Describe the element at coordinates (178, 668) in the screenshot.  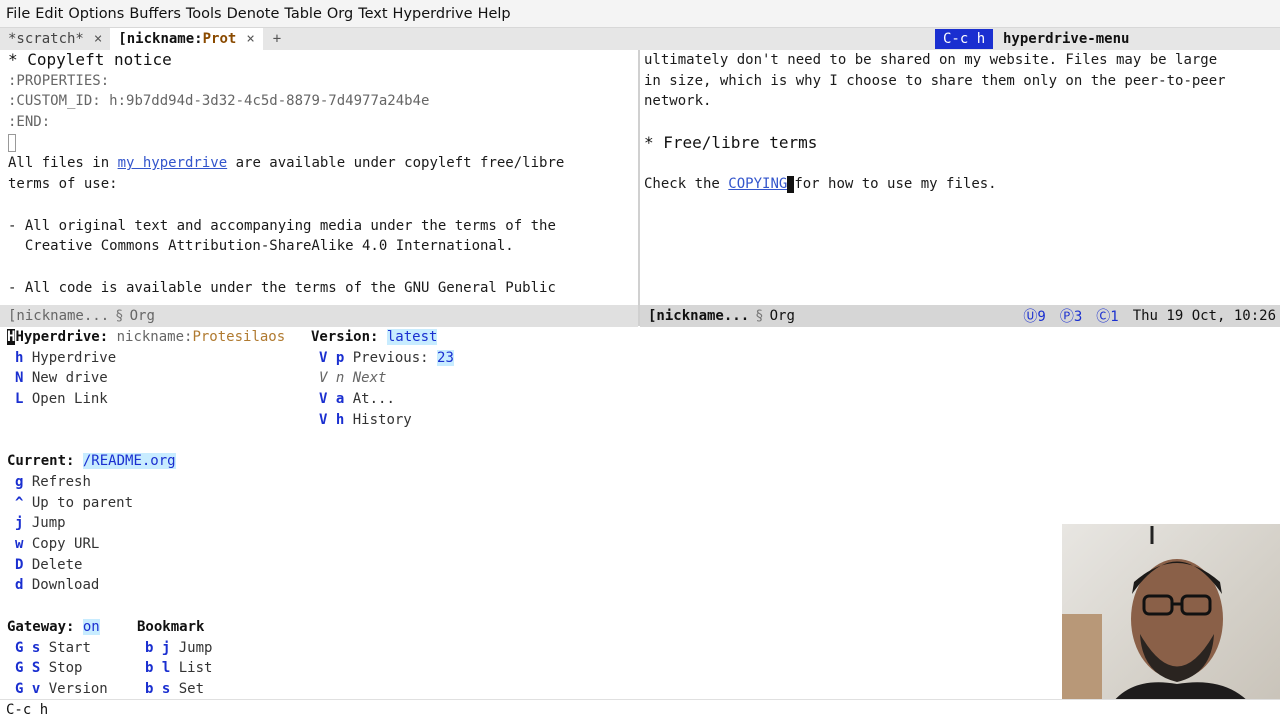
I see `menu-item-bookmark-list: b l List` at that location.